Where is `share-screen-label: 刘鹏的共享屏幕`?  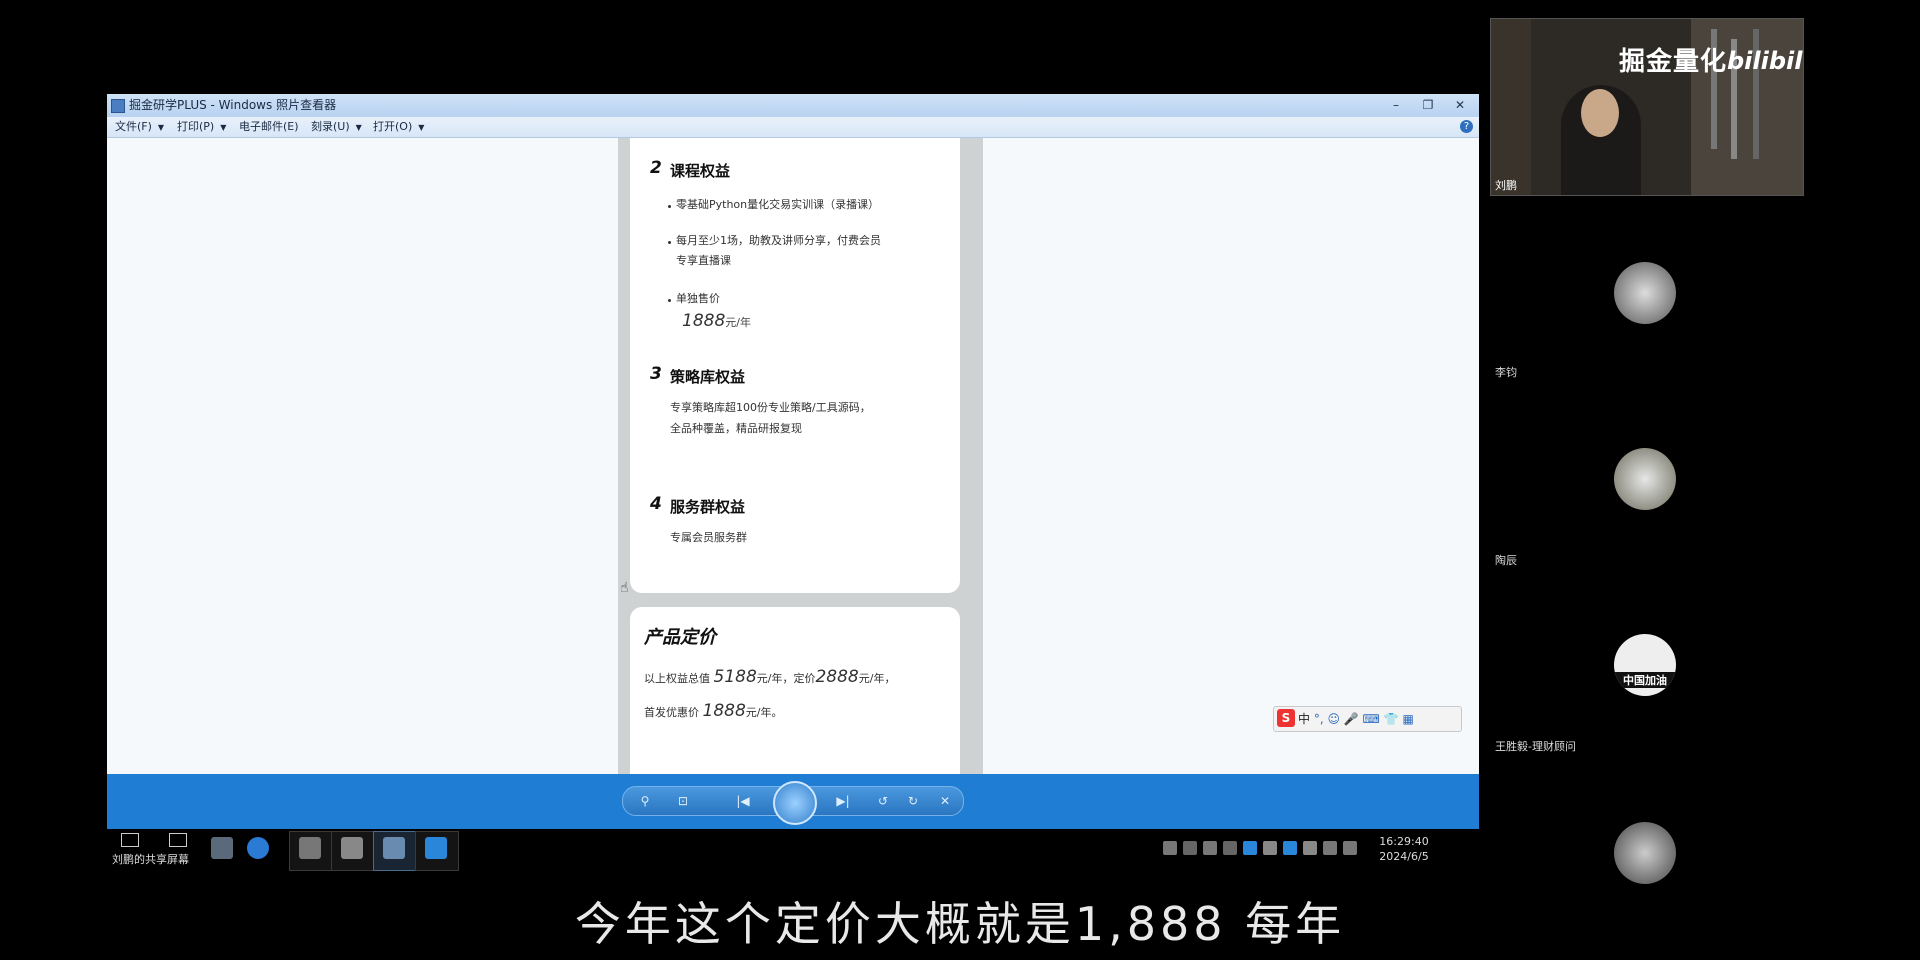 share-screen-label: 刘鹏的共享屏幕 is located at coordinates (150, 859).